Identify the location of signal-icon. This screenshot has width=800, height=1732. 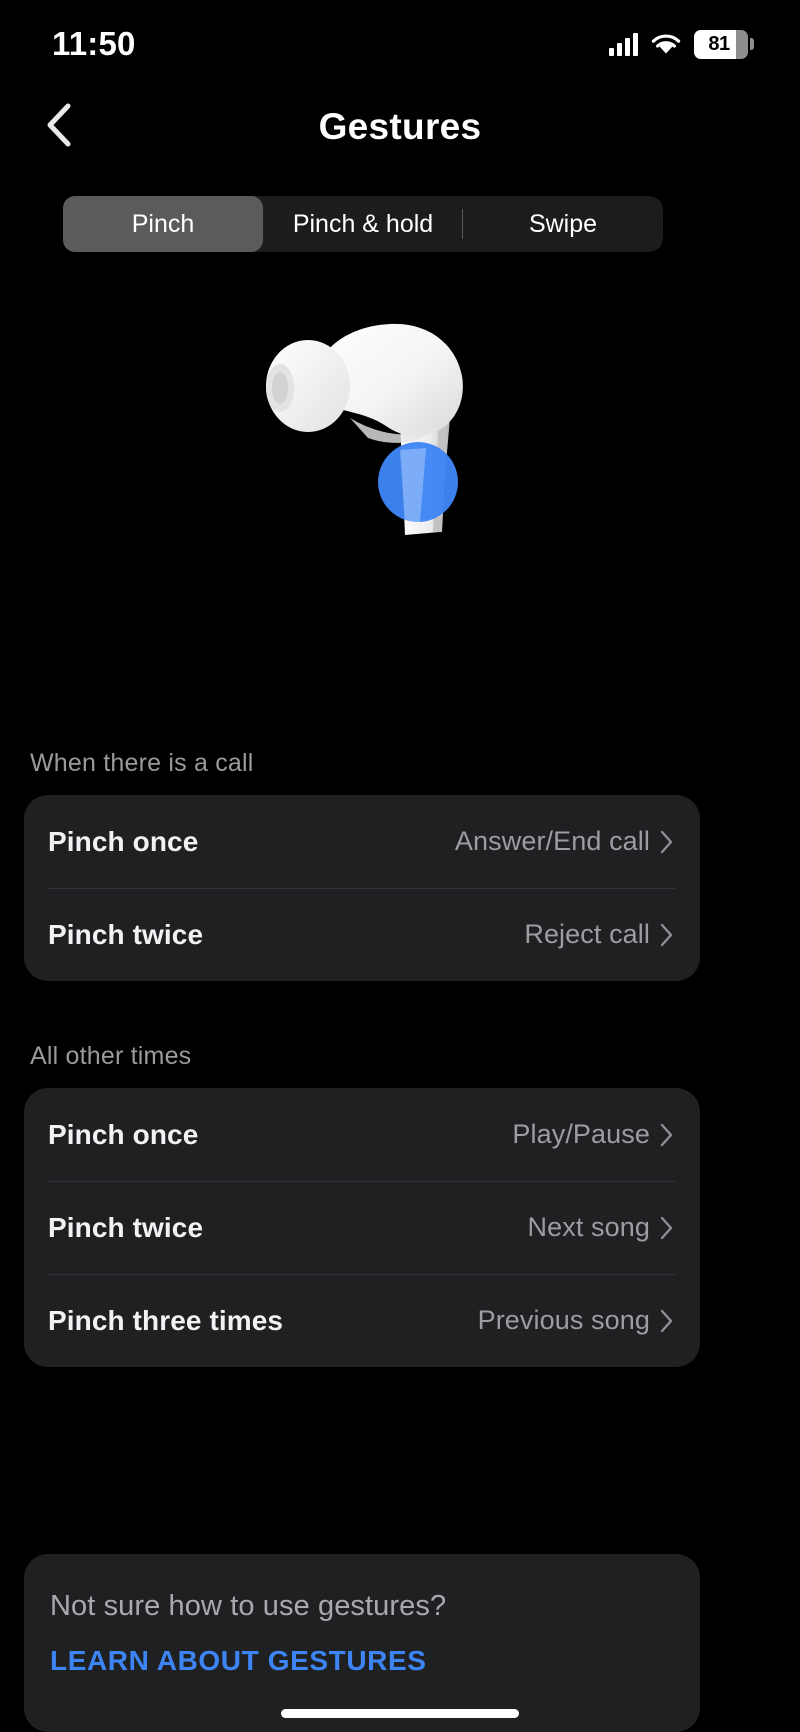
(623, 44).